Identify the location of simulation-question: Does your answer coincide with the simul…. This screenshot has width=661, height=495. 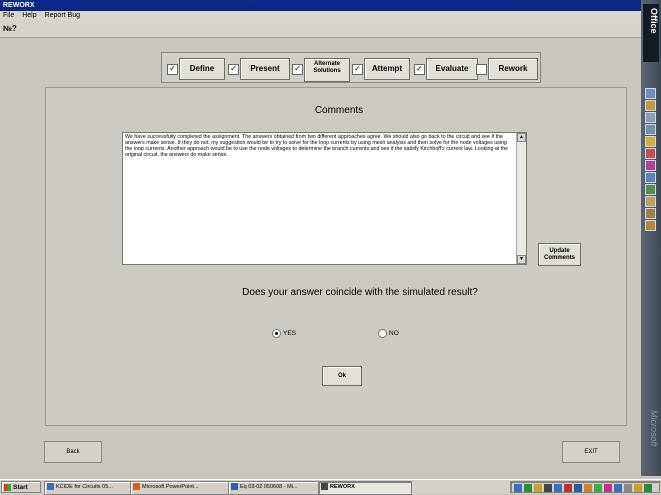
(360, 292).